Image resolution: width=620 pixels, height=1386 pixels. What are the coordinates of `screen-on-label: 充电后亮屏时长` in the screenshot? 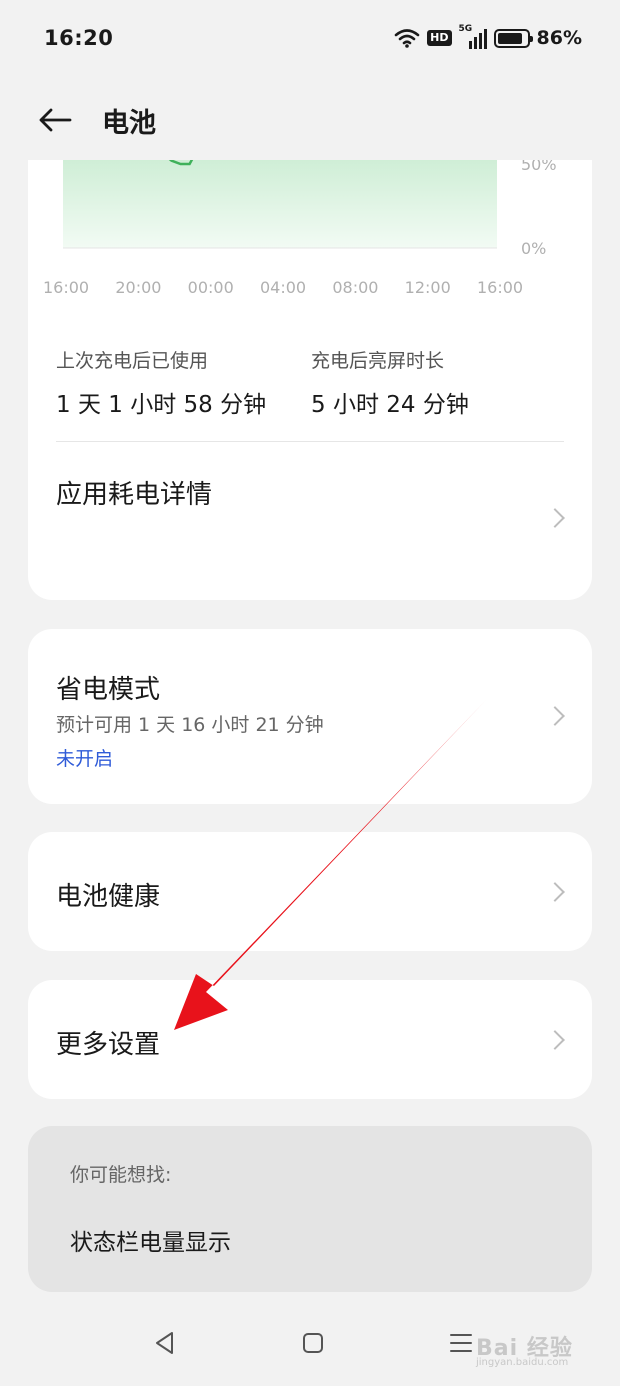 It's located at (378, 361).